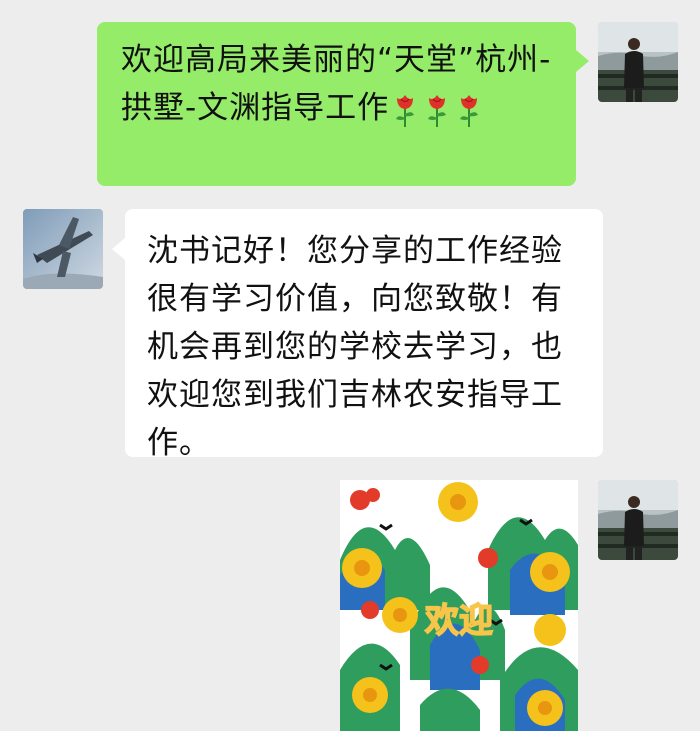  I want to click on sticker-text: 欢迎, so click(458, 621).